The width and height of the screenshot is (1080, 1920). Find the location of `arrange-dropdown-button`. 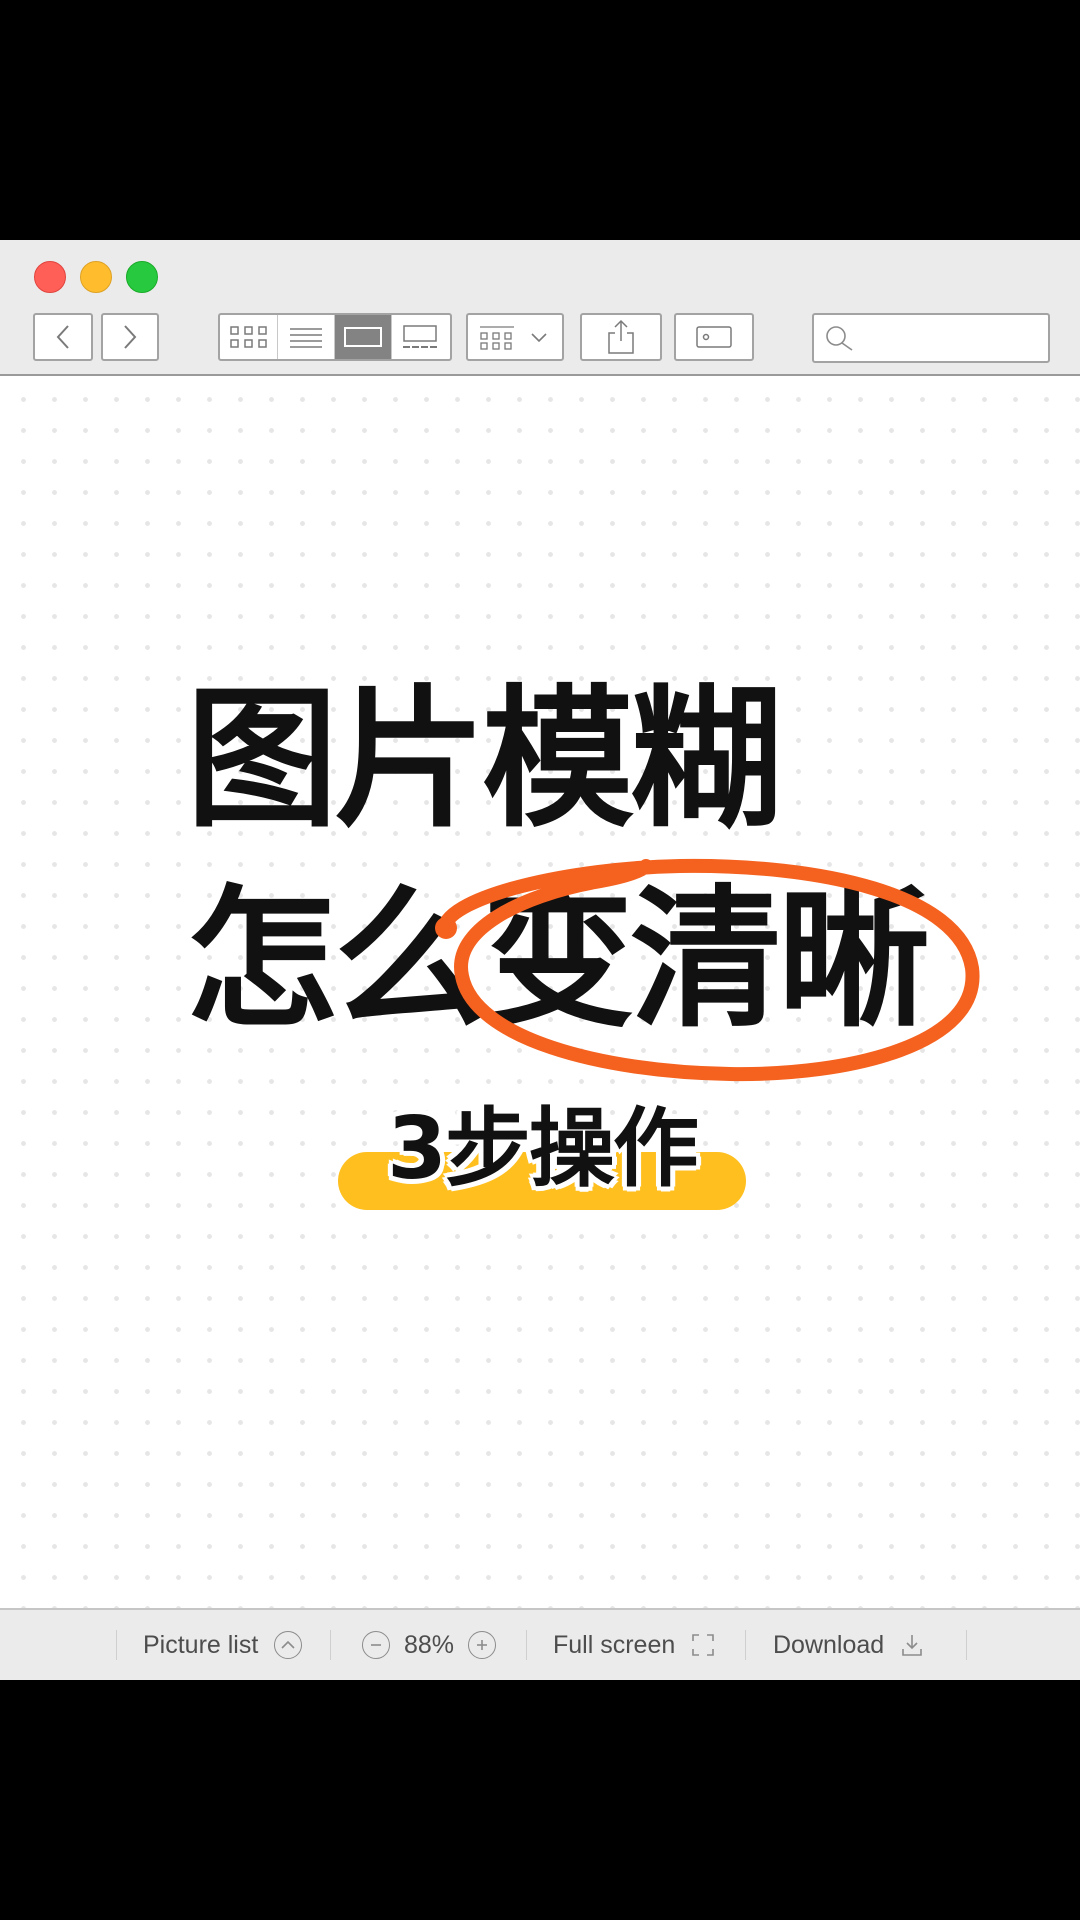

arrange-dropdown-button is located at coordinates (515, 337).